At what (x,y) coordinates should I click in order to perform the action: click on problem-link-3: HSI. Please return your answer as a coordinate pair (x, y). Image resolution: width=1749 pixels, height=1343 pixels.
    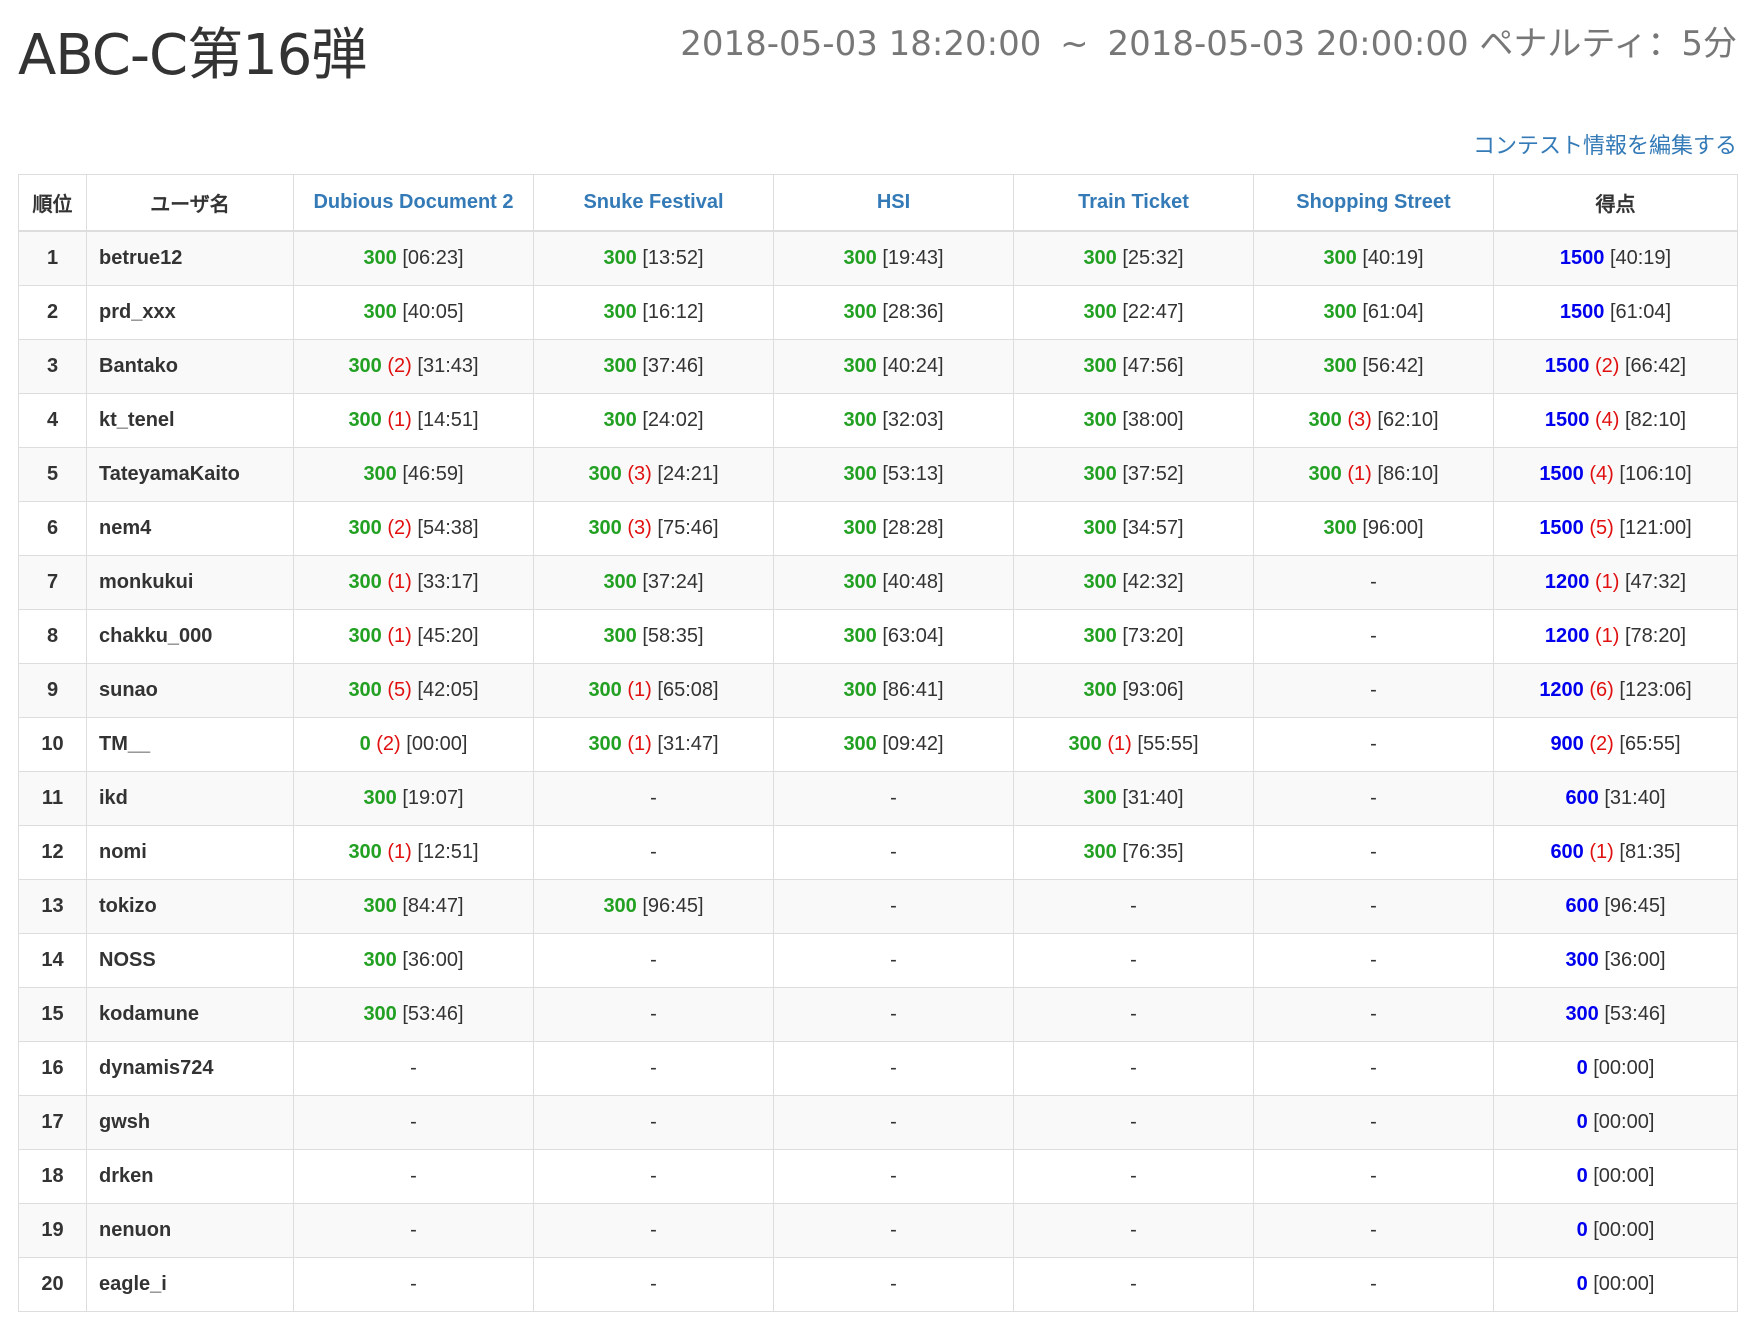
    Looking at the image, I should click on (893, 202).